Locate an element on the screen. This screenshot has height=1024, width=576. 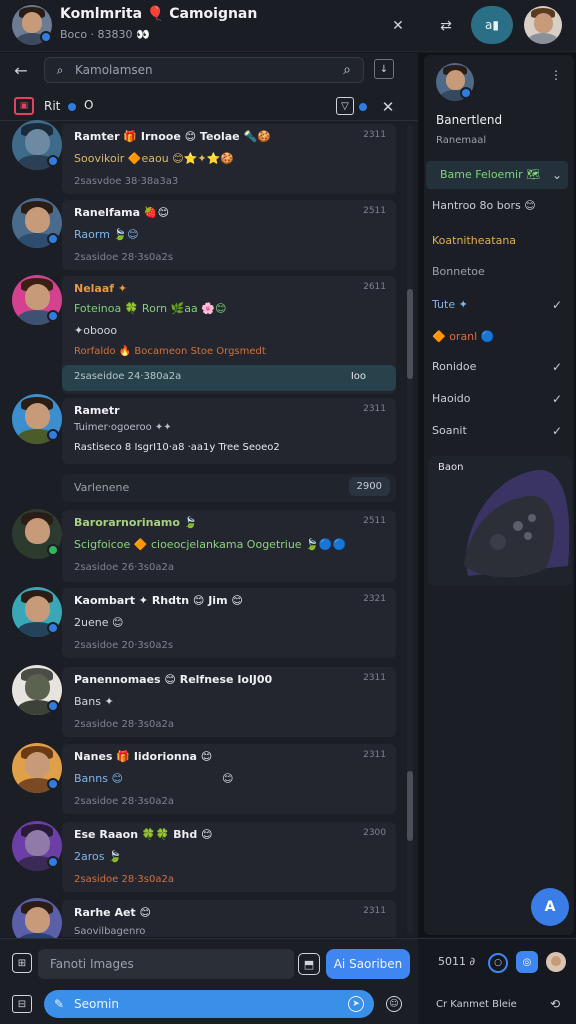
filter-label: Rit is located at coordinates (52, 106).